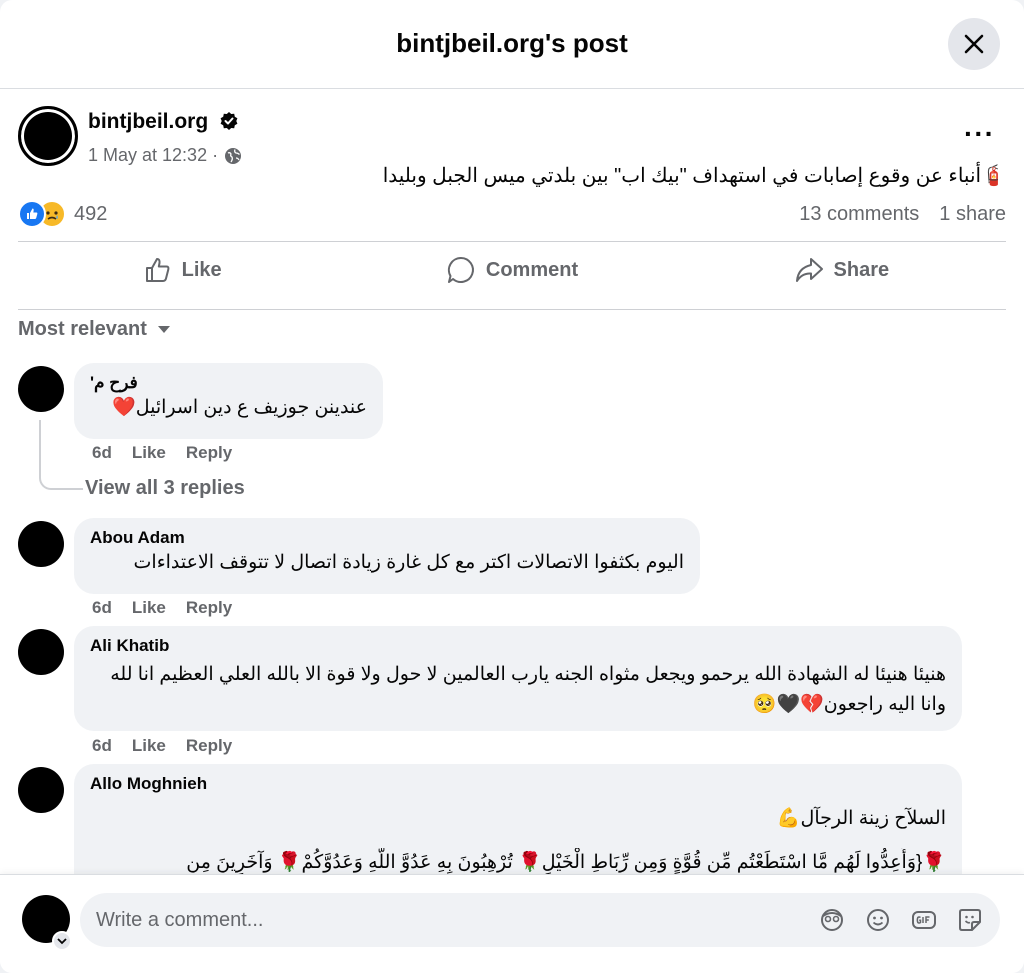  I want to click on comments-count: 13 comments, so click(859, 214).